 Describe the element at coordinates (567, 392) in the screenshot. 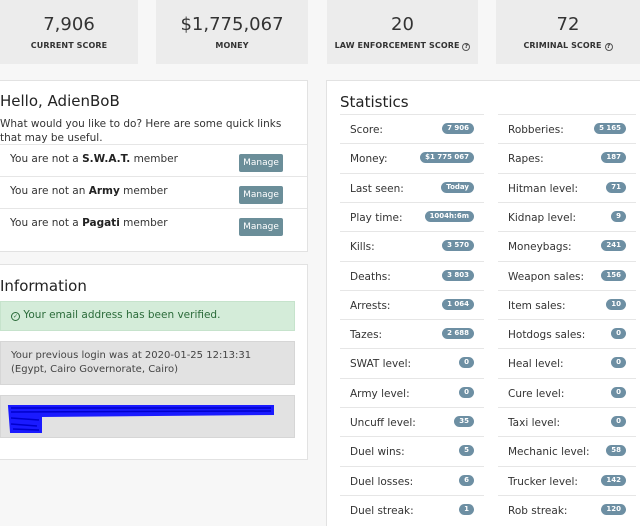

I see `stat-row: Cure level: 0` at that location.